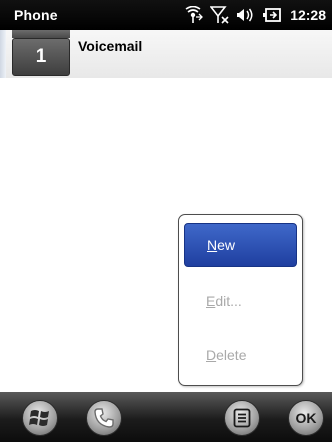 Image resolution: width=332 pixels, height=442 pixels. I want to click on menu-item-delete-label: elete, so click(231, 355).